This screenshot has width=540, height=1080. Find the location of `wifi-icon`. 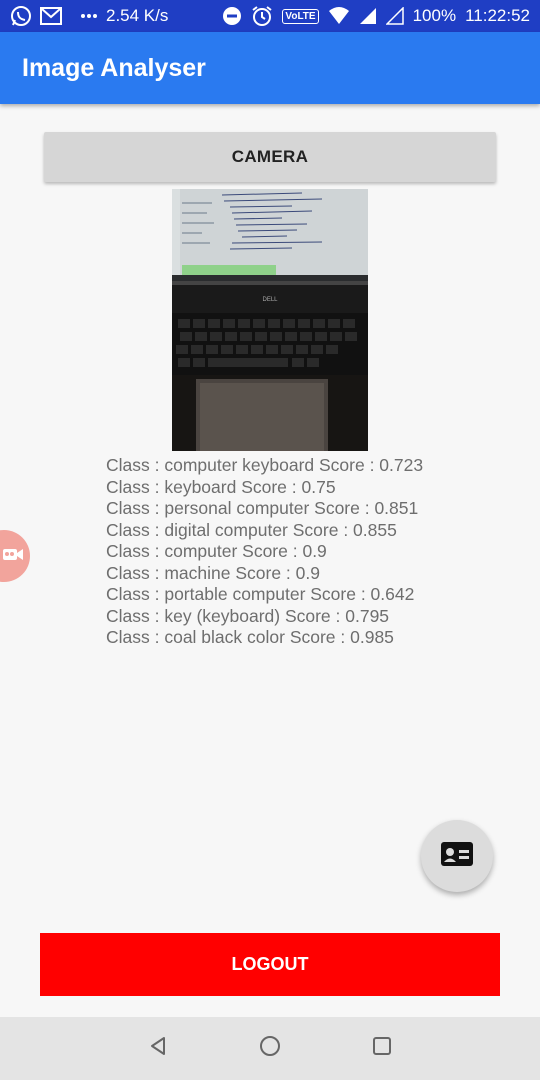

wifi-icon is located at coordinates (339, 16).